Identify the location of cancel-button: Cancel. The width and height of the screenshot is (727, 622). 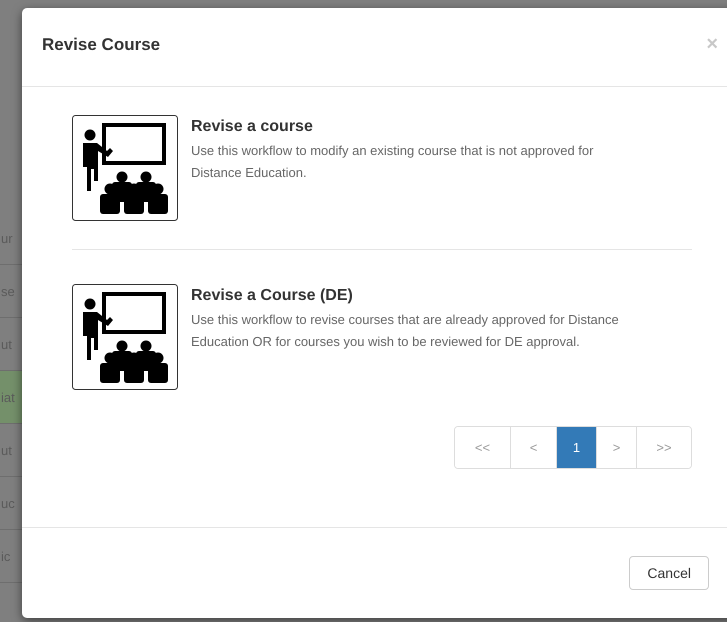
(669, 573).